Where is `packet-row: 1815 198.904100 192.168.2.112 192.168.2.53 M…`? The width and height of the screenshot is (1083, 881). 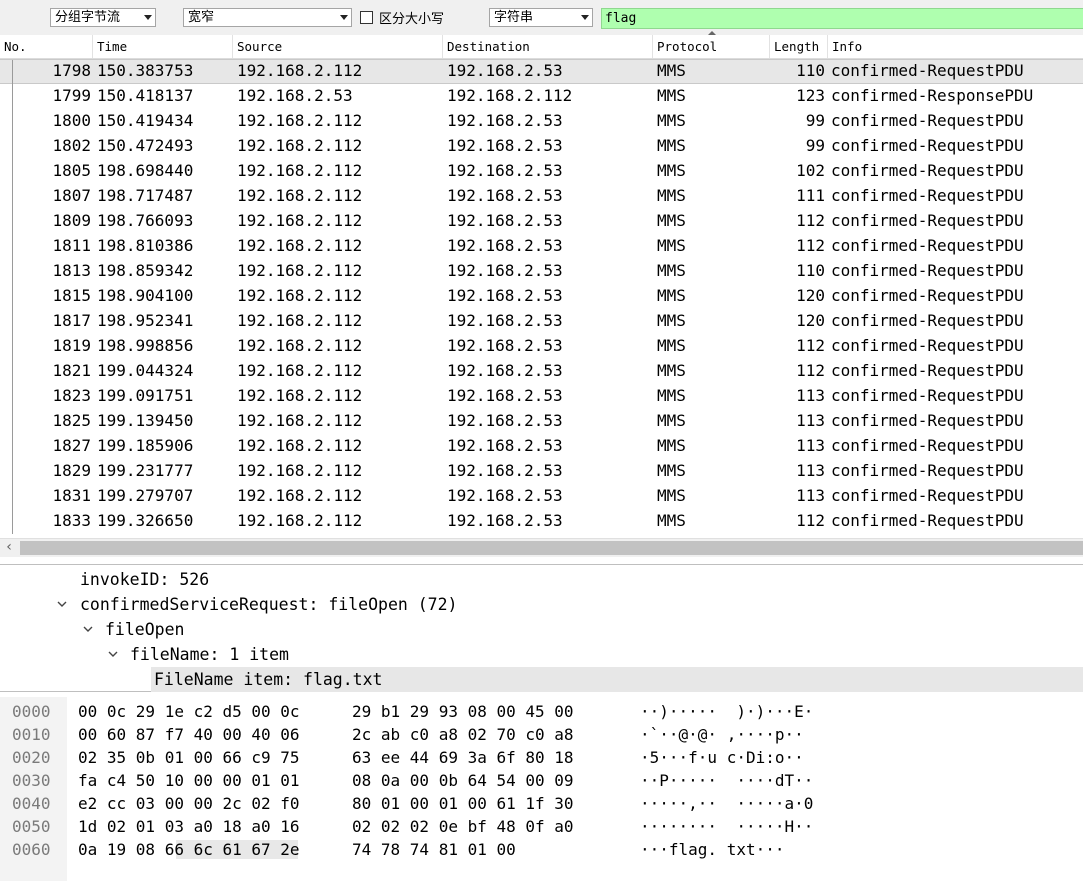 packet-row: 1815 198.904100 192.168.2.112 192.168.2.53 M… is located at coordinates (541, 296).